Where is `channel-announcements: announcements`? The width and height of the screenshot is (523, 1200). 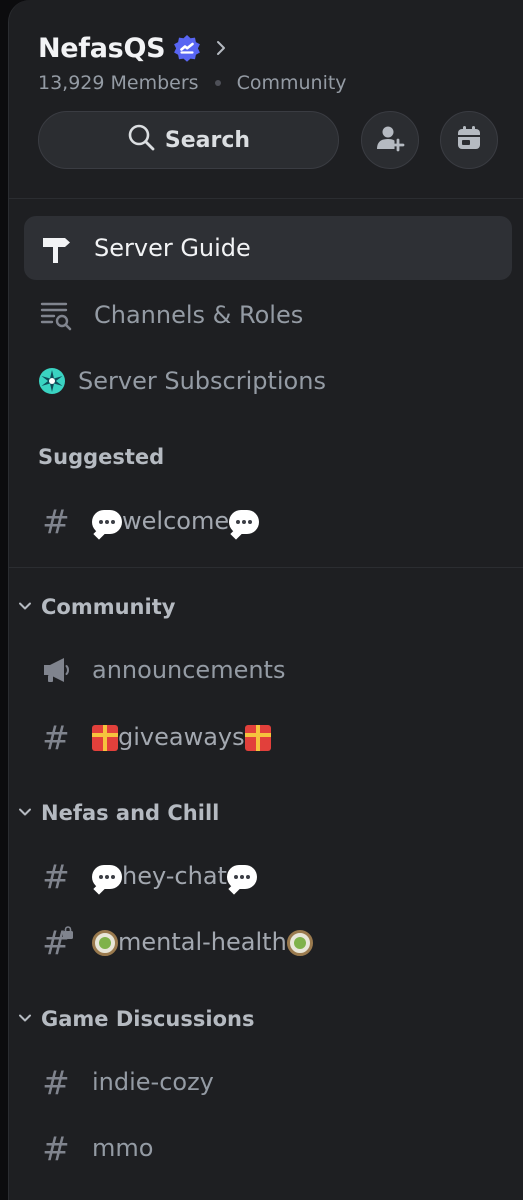
channel-announcements: announcements is located at coordinates (268, 670).